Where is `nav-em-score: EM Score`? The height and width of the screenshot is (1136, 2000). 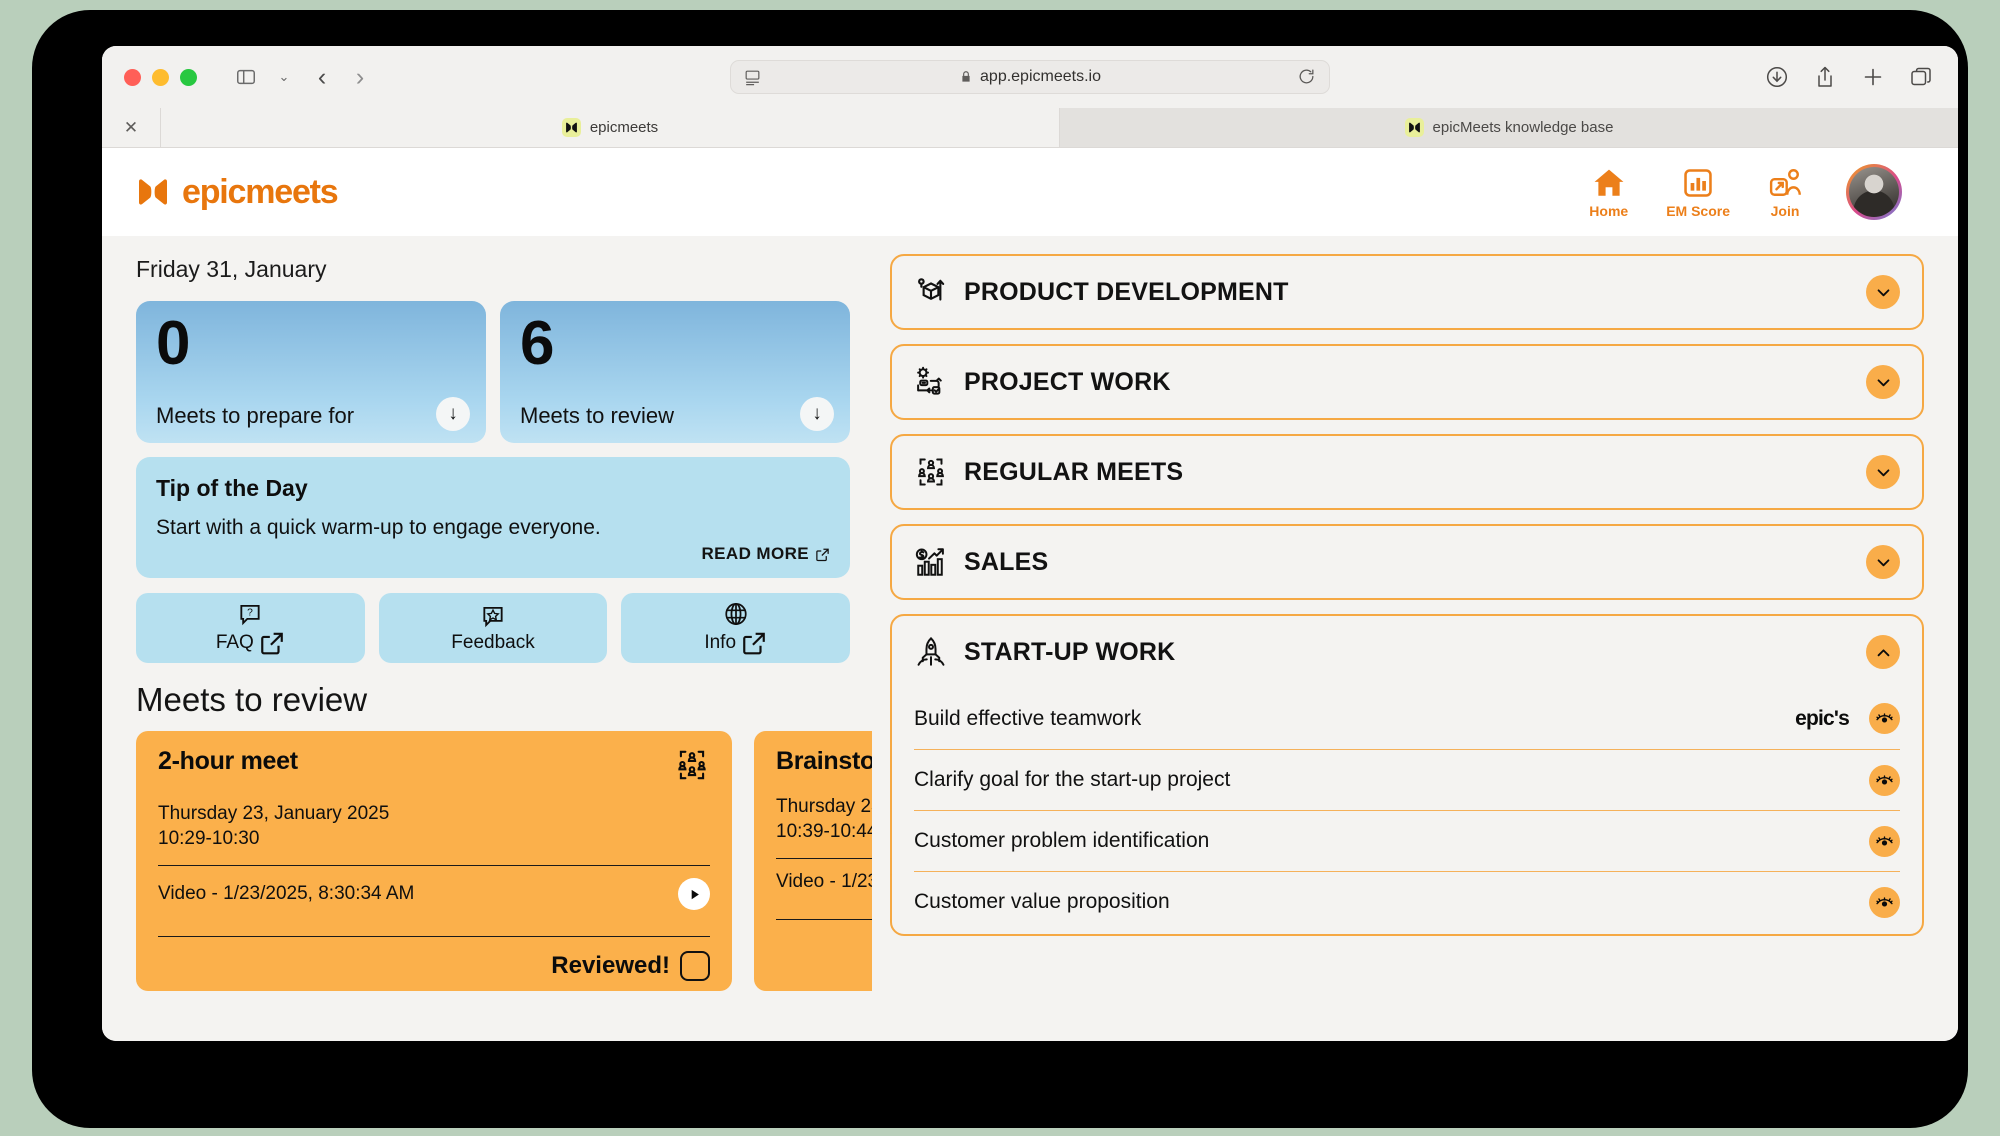 nav-em-score: EM Score is located at coordinates (1698, 192).